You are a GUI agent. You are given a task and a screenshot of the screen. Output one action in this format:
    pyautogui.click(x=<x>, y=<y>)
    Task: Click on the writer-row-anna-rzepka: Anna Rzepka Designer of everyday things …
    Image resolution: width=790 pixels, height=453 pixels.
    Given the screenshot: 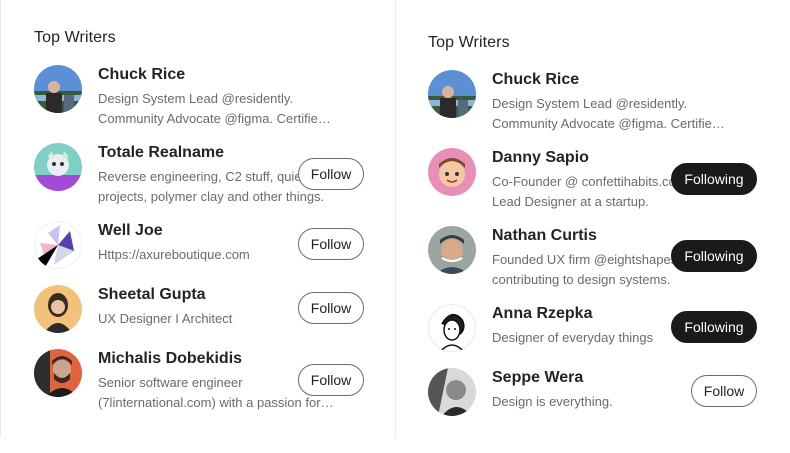 What is the action you would take?
    pyautogui.click(x=592, y=336)
    